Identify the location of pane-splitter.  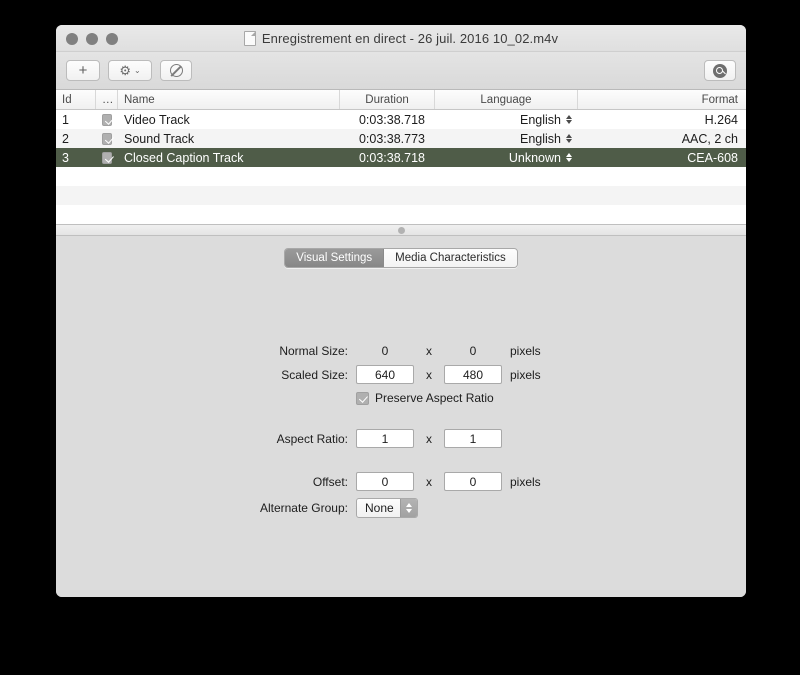
(401, 230).